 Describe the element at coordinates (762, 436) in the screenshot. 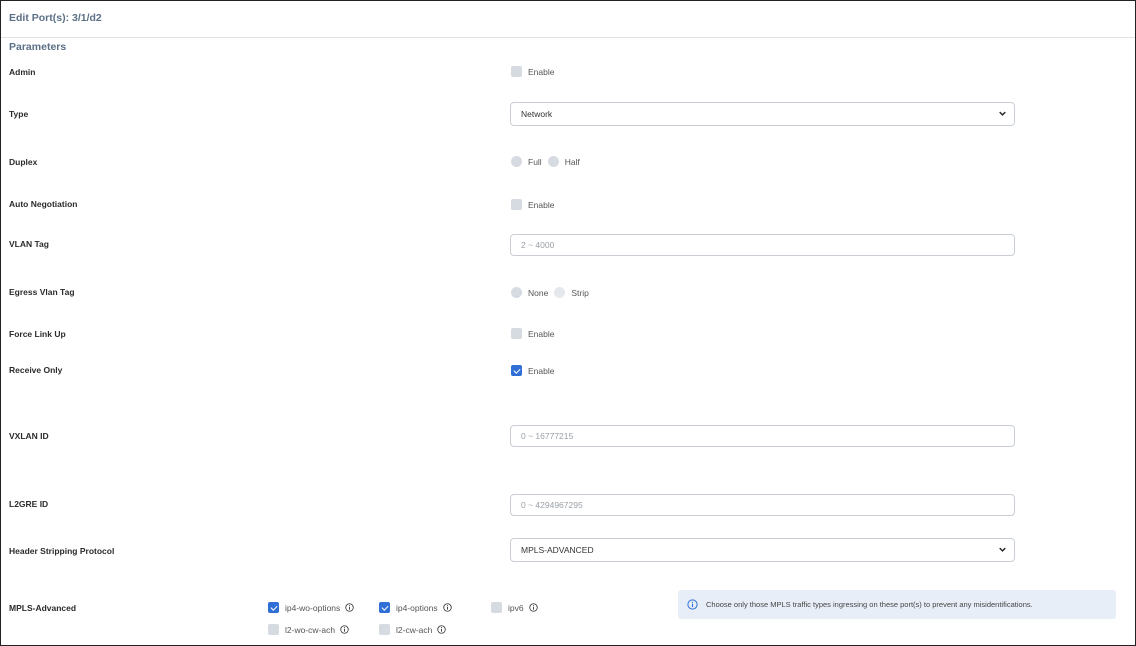

I see `vxlan-id-input: 0 ~ 16777215` at that location.